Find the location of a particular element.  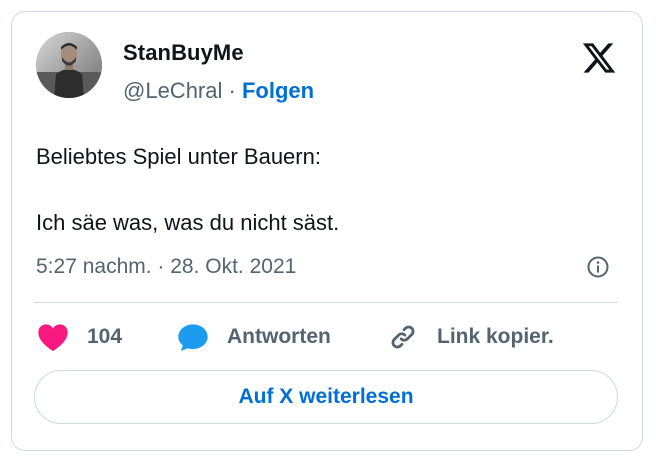

divider is located at coordinates (326, 302).